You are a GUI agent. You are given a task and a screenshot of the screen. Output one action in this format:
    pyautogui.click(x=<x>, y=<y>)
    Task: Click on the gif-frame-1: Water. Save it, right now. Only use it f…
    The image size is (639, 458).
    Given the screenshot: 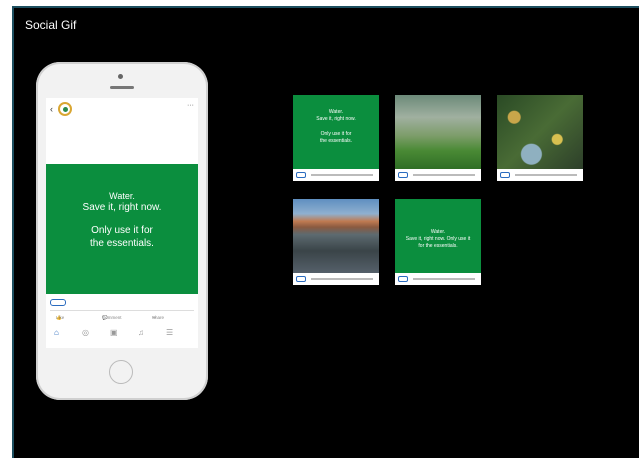 What is the action you would take?
    pyautogui.click(x=336, y=138)
    